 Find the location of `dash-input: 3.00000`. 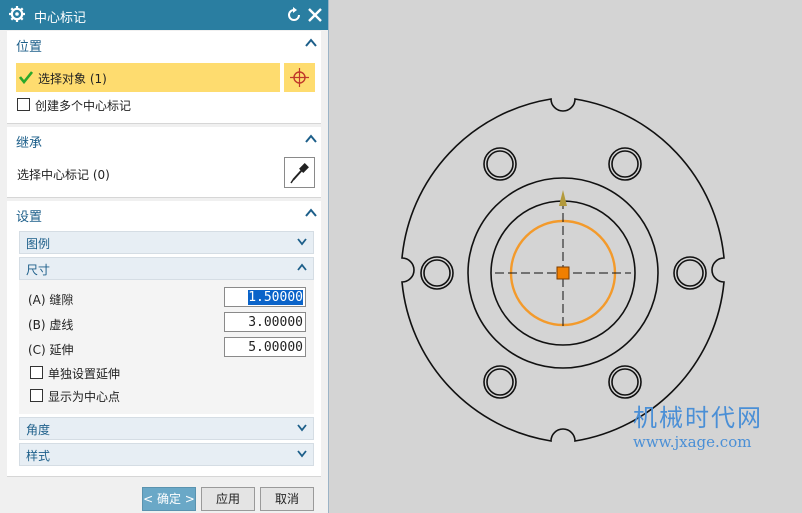

dash-input: 3.00000 is located at coordinates (265, 322).